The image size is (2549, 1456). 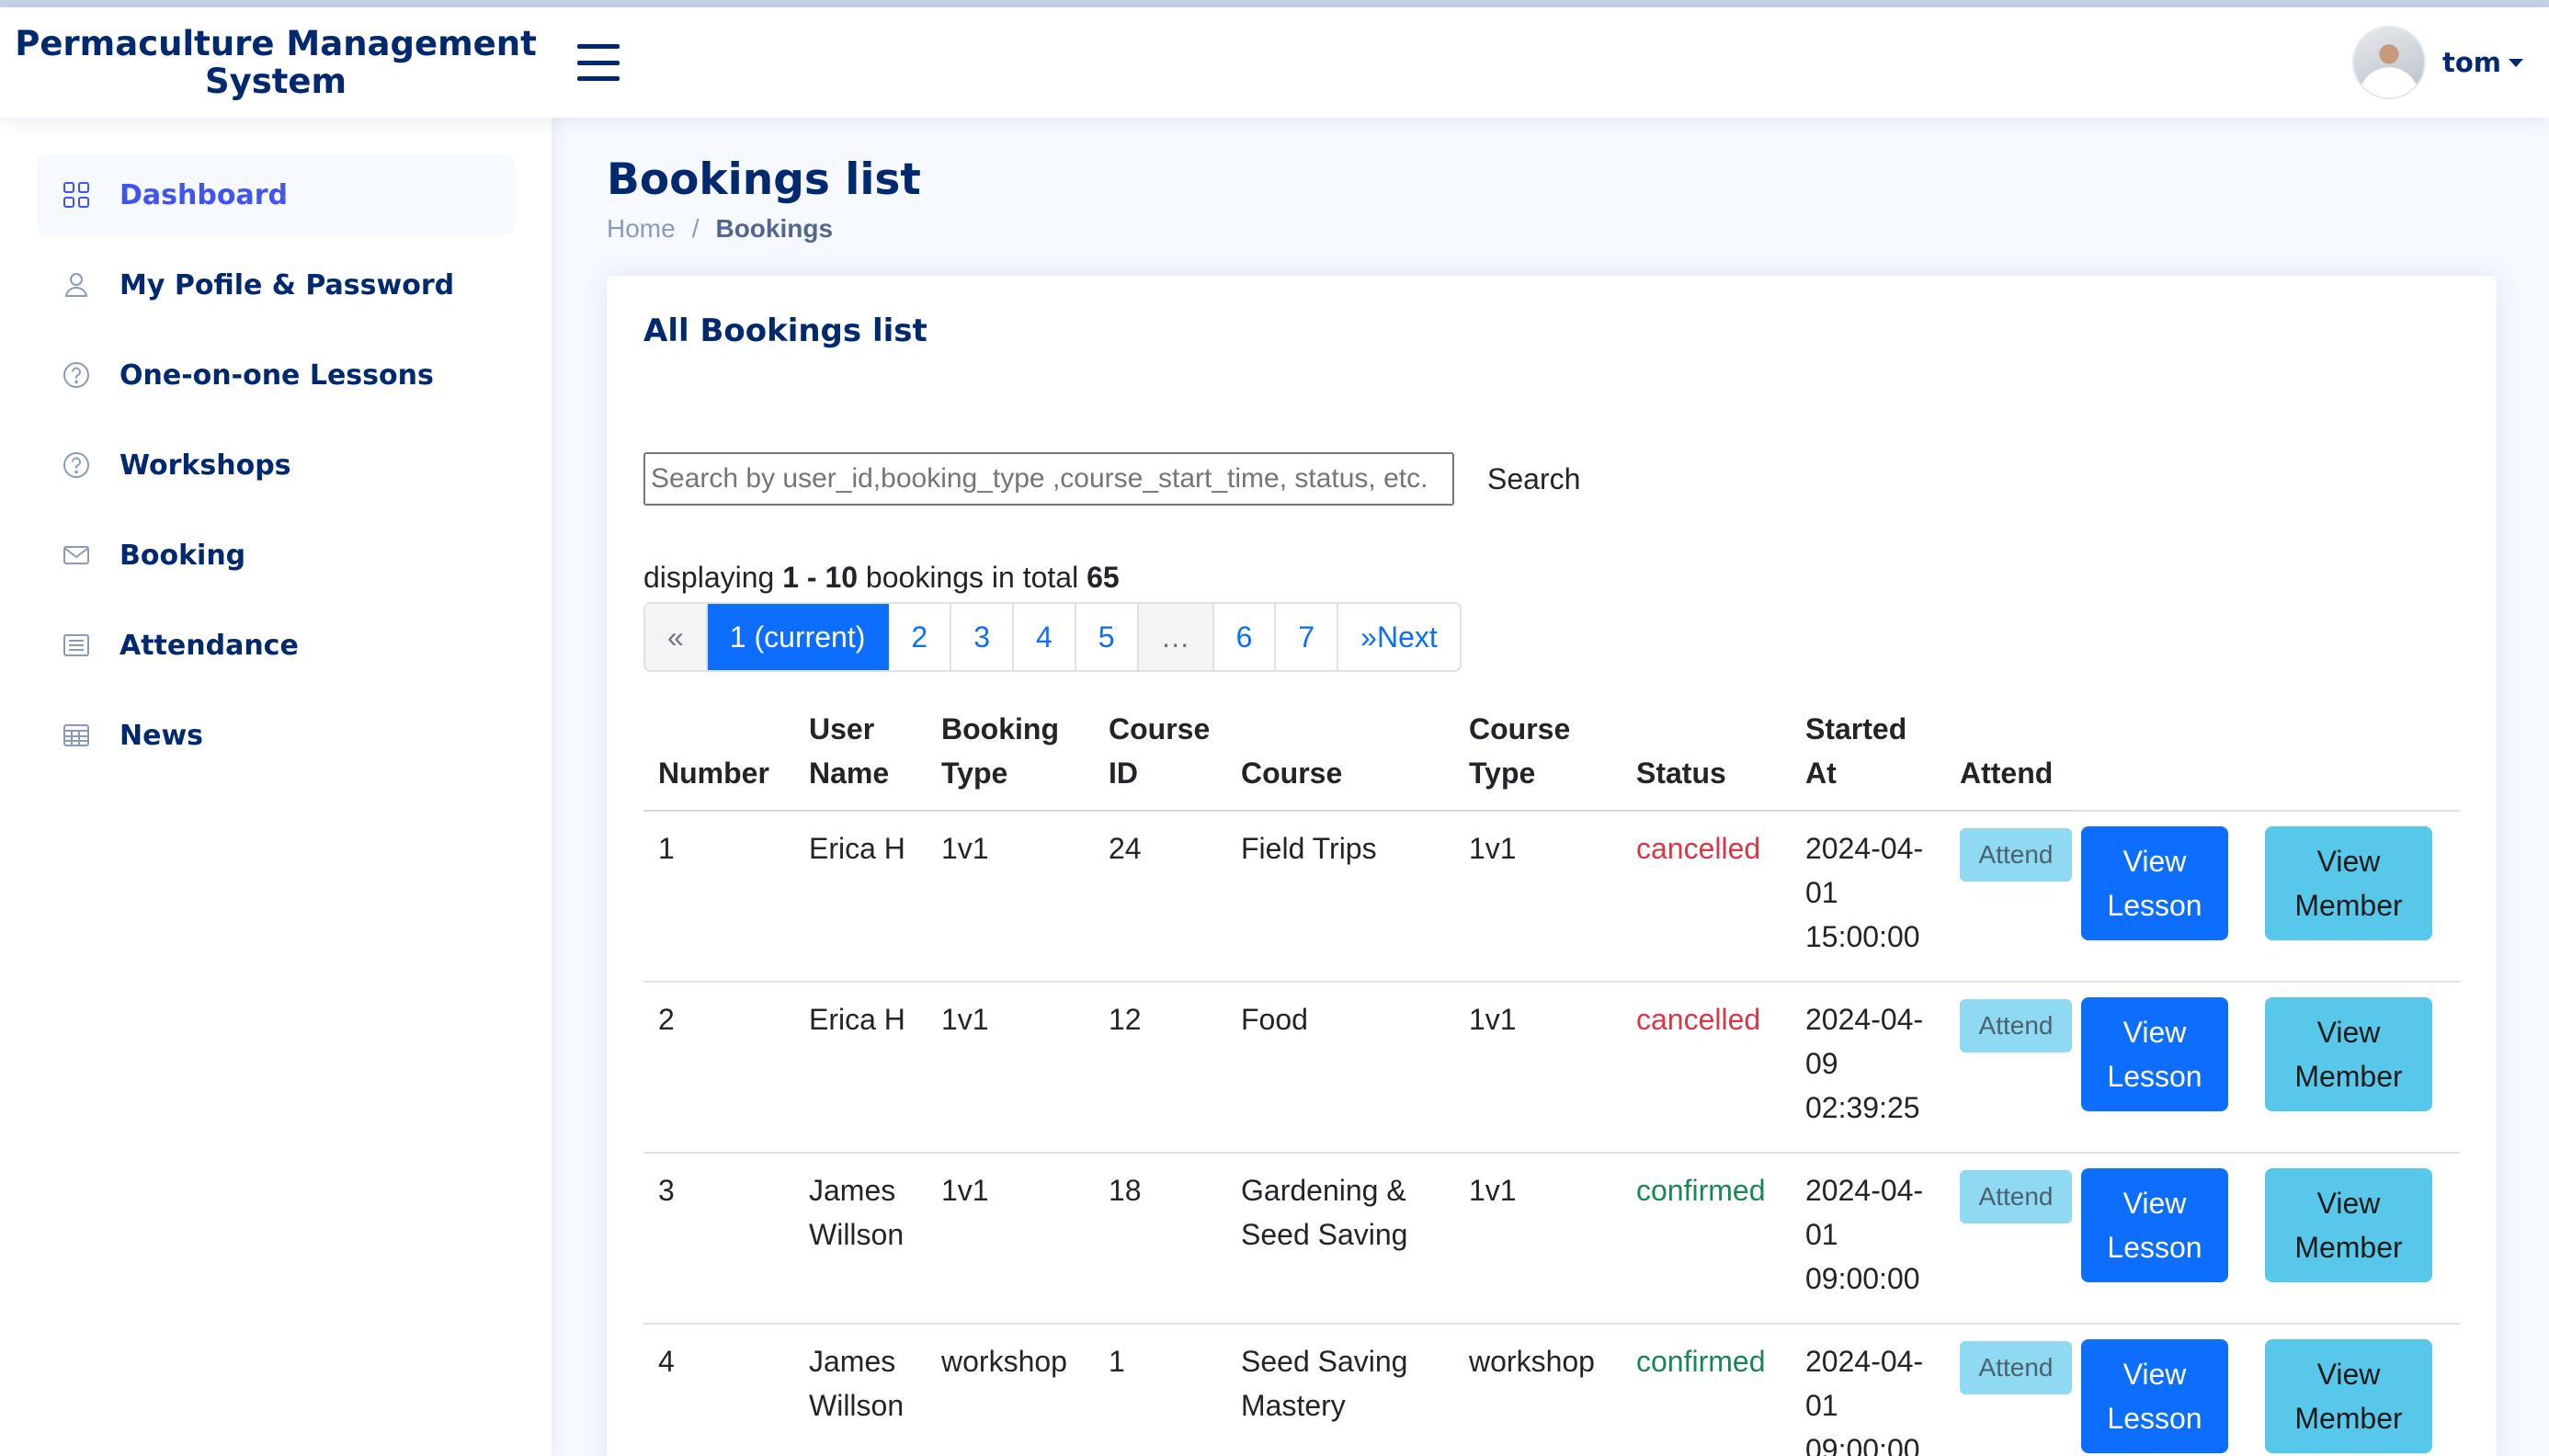 I want to click on page-2: 2, so click(x=920, y=637).